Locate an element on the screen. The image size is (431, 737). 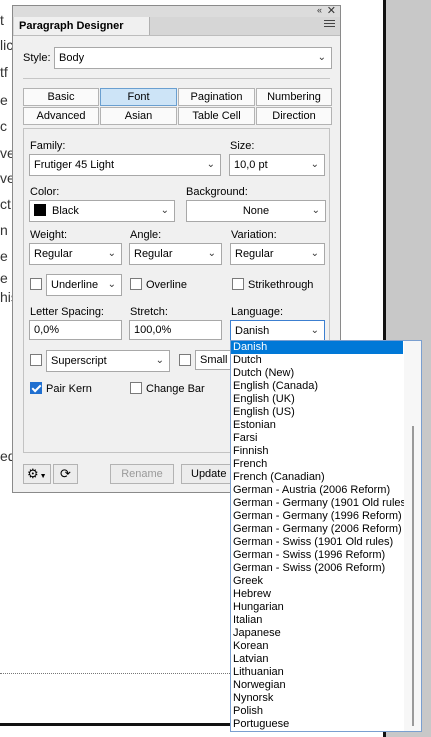
change-bar-label: Change Bar is located at coordinates (175, 389).